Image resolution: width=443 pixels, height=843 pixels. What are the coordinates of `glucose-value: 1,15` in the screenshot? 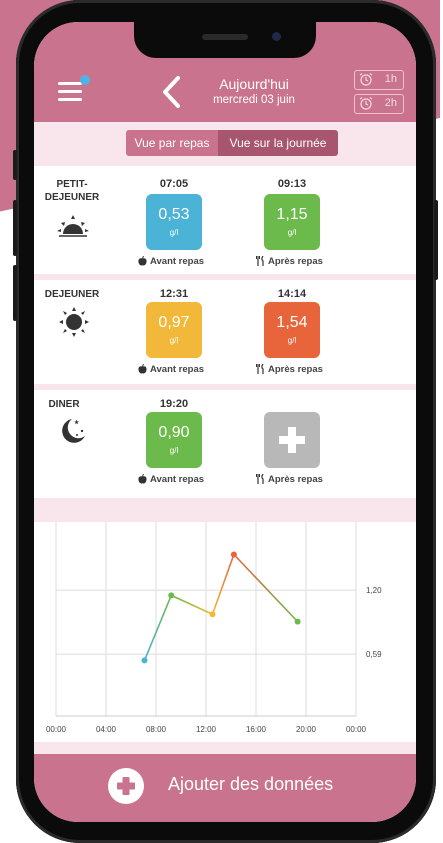 It's located at (292, 214).